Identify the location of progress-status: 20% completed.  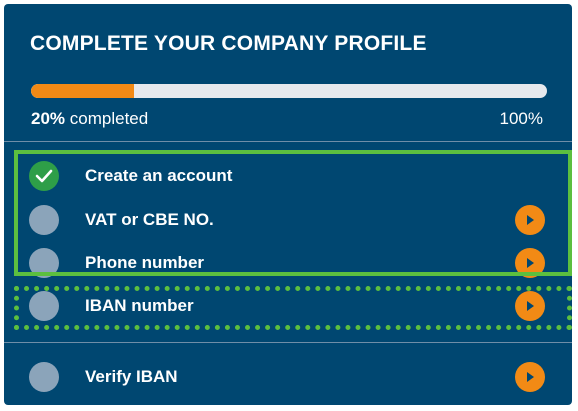
(89, 119).